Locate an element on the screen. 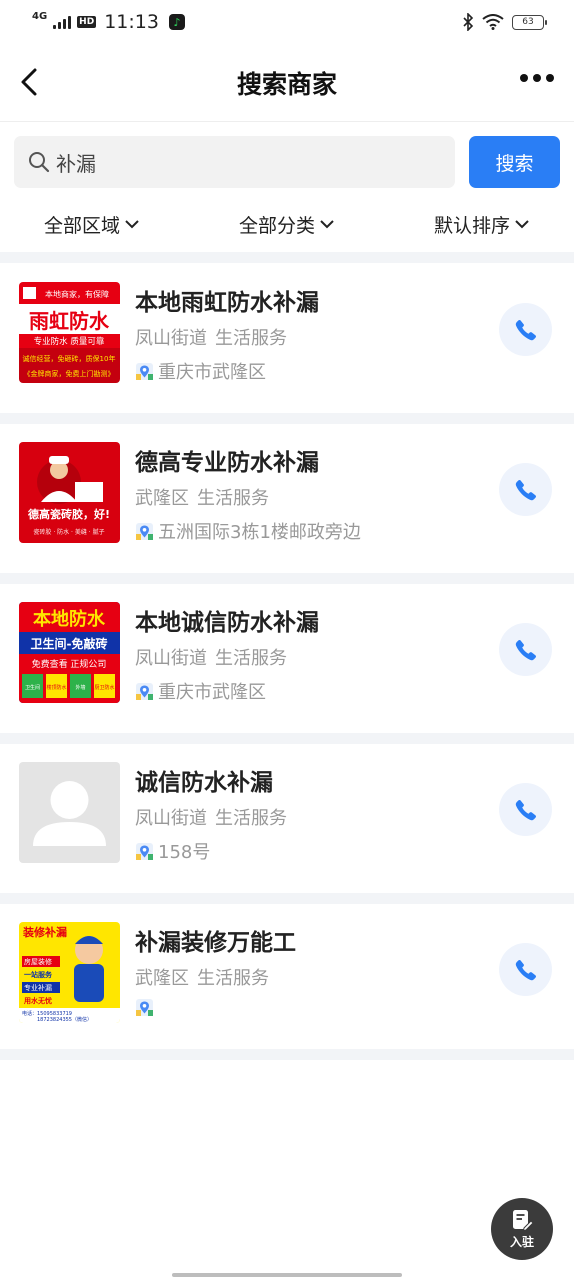  back-arrow-icon is located at coordinates (32, 82).